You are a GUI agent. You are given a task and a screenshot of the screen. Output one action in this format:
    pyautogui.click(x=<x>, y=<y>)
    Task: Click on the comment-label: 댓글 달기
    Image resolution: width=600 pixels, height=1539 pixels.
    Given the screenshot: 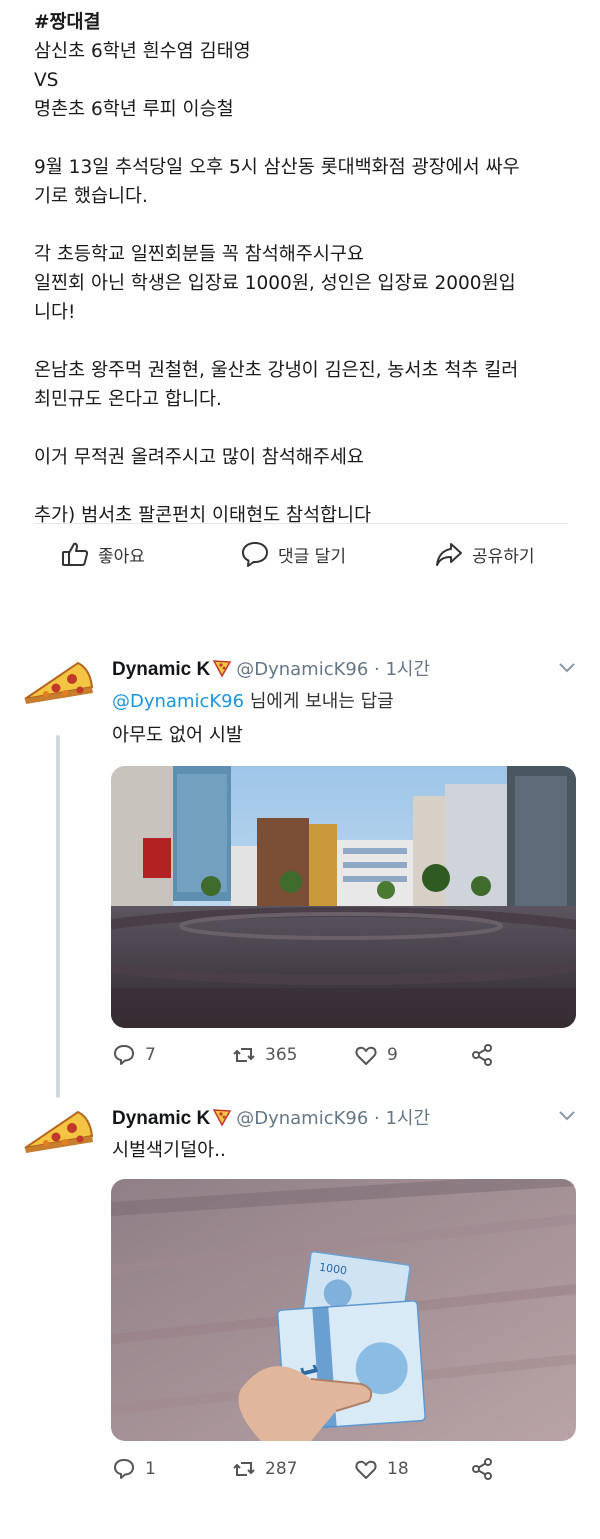 What is the action you would take?
    pyautogui.click(x=312, y=556)
    